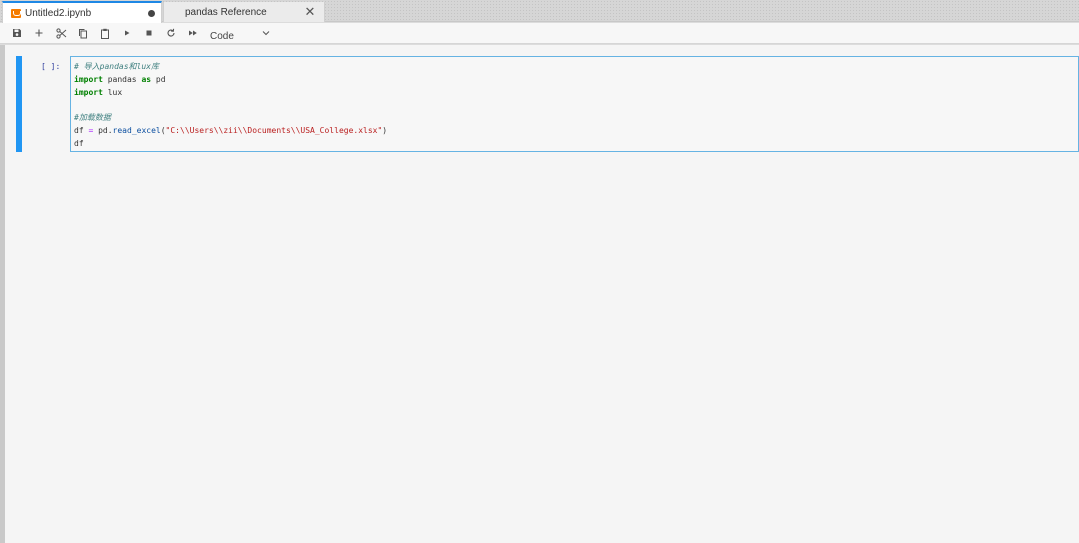 Image resolution: width=1079 pixels, height=543 pixels. Describe the element at coordinates (574, 67) in the screenshot. I see `code-line-1: # 导入pandas和lux库` at that location.